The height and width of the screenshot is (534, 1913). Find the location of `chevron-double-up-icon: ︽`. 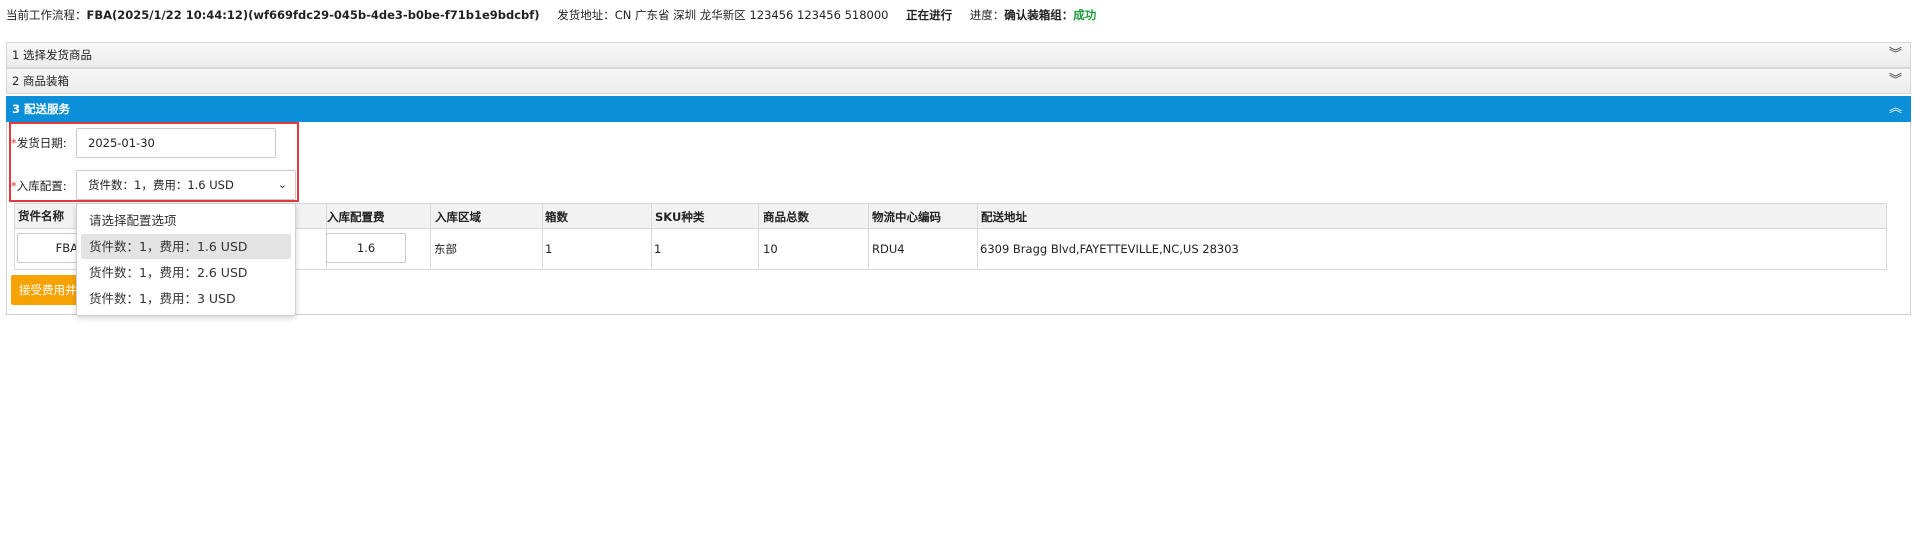

chevron-double-up-icon: ︽ is located at coordinates (1895, 108).